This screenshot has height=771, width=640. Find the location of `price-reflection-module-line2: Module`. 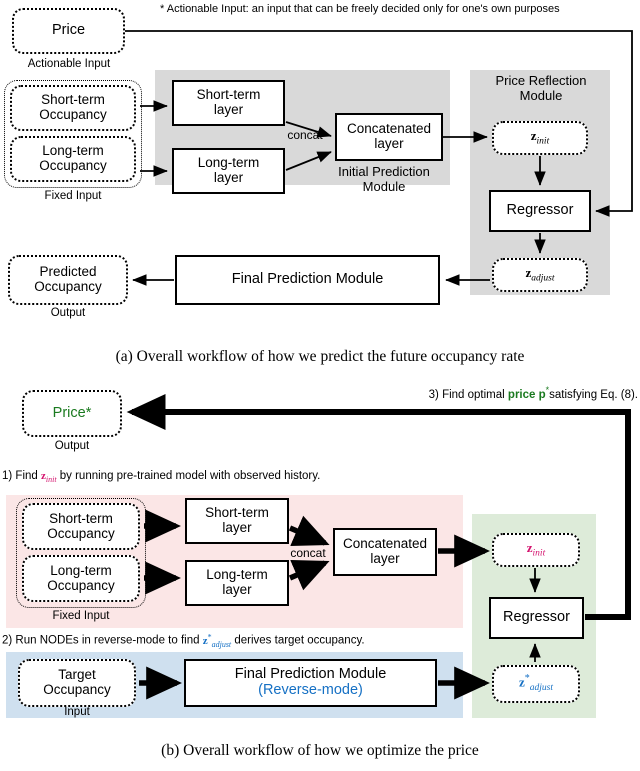

price-reflection-module-line2: Module is located at coordinates (541, 95).